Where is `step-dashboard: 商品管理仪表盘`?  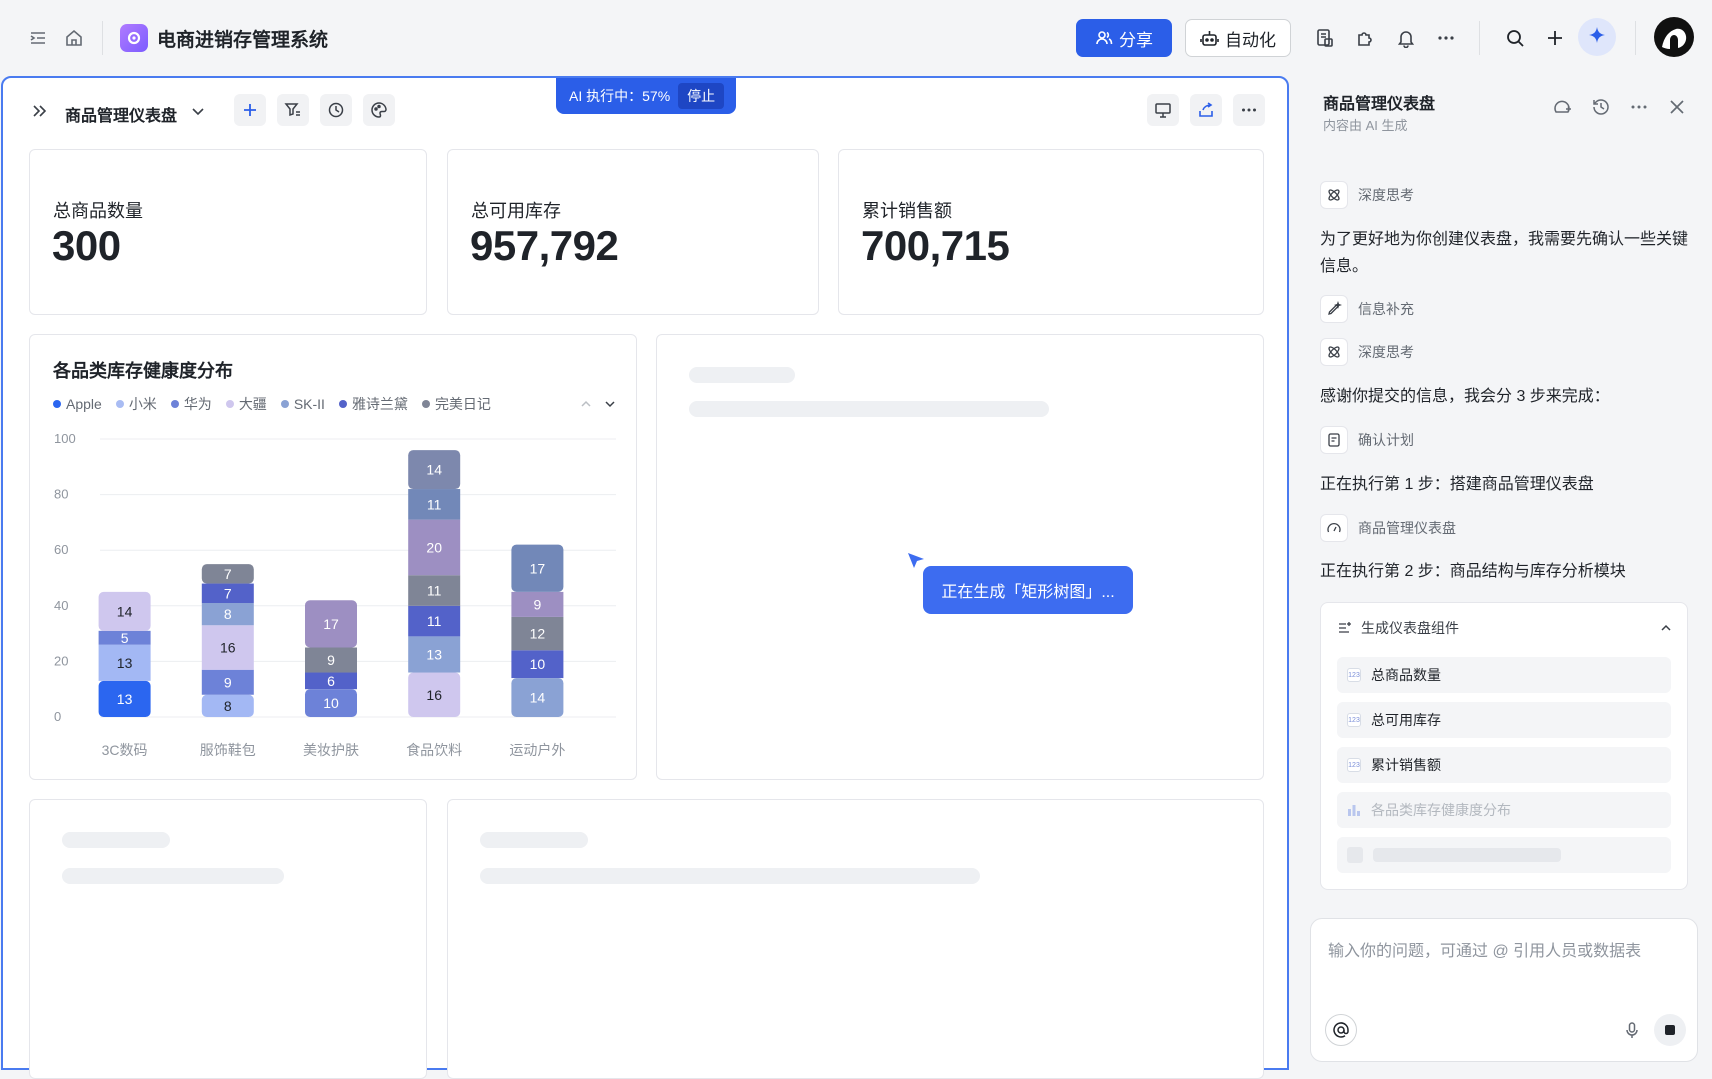 step-dashboard: 商品管理仪表盘 is located at coordinates (1388, 528).